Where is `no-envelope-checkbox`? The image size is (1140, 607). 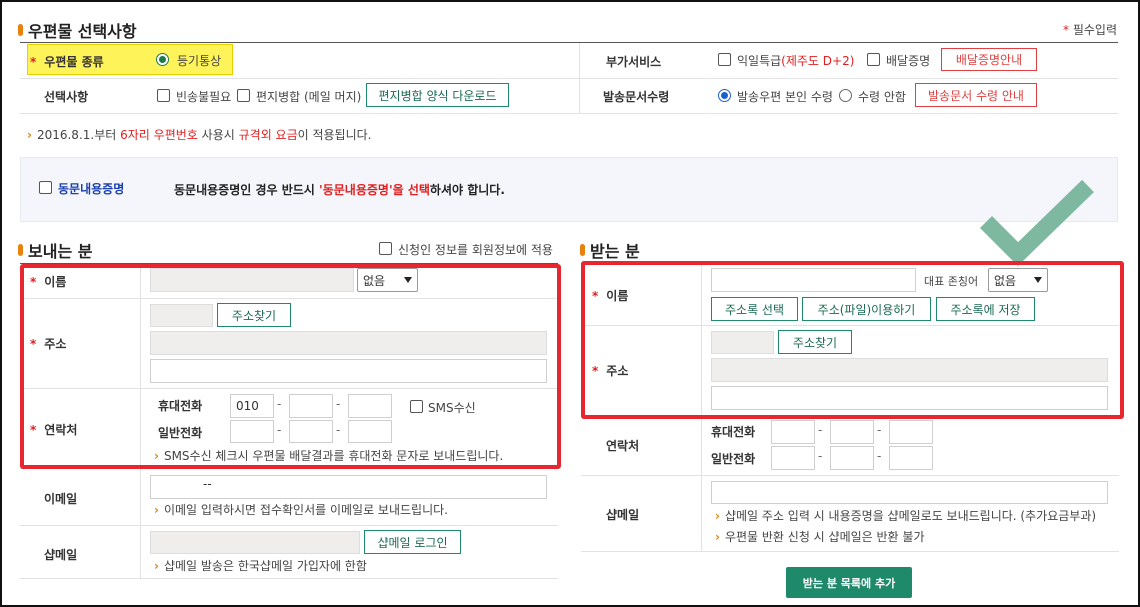 no-envelope-checkbox is located at coordinates (163, 95).